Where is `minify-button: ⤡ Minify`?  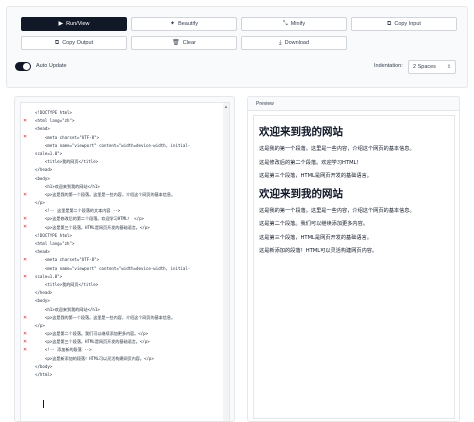 minify-button: ⤡ Minify is located at coordinates (294, 24).